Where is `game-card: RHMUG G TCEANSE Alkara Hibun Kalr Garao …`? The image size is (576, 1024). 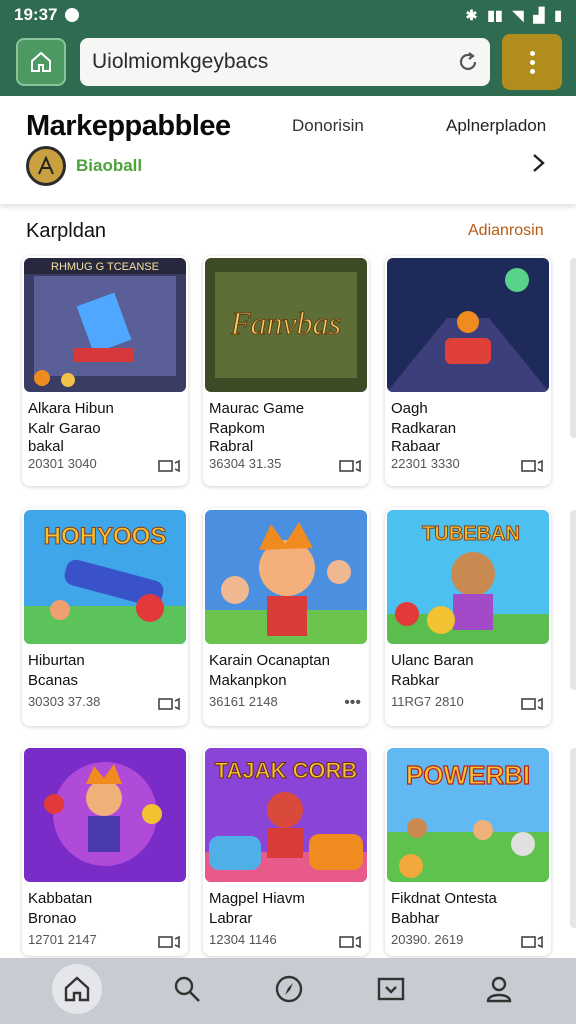
game-card: RHMUG G TCEANSE Alkara Hibun Kalr Garao … is located at coordinates (105, 371).